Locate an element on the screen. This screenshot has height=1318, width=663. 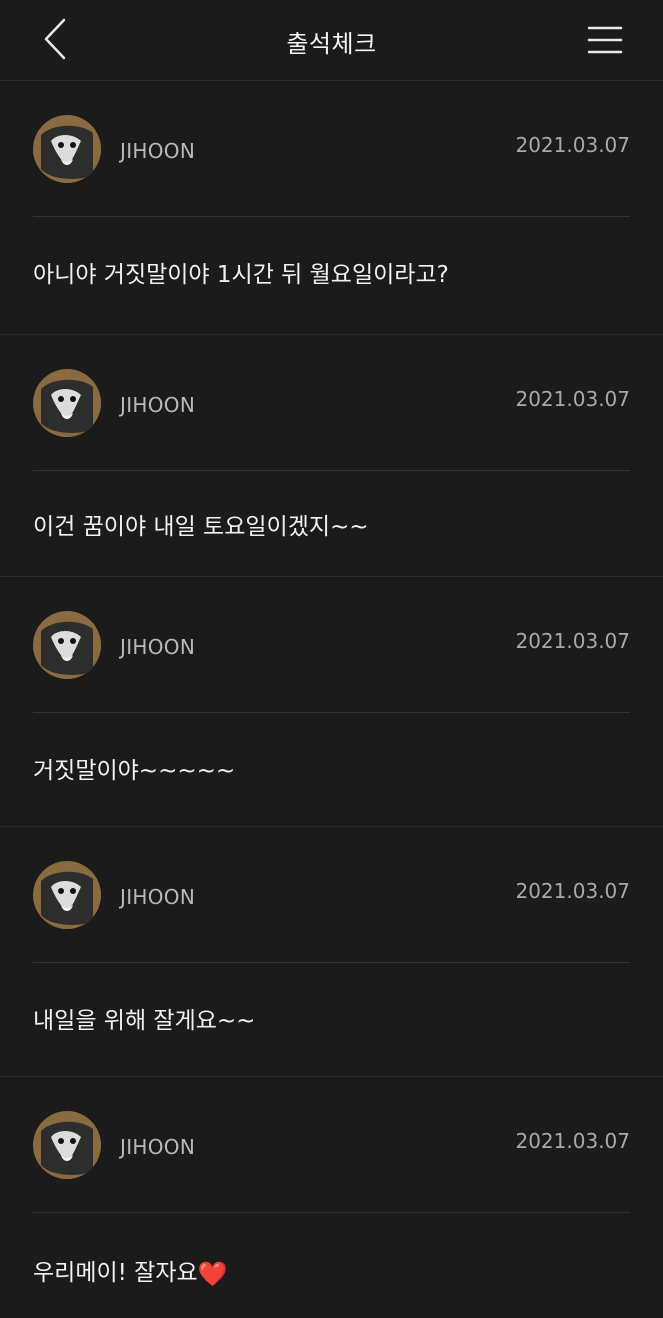
post-text: 우리메이! 잘자요❤️ is located at coordinates (331, 1250).